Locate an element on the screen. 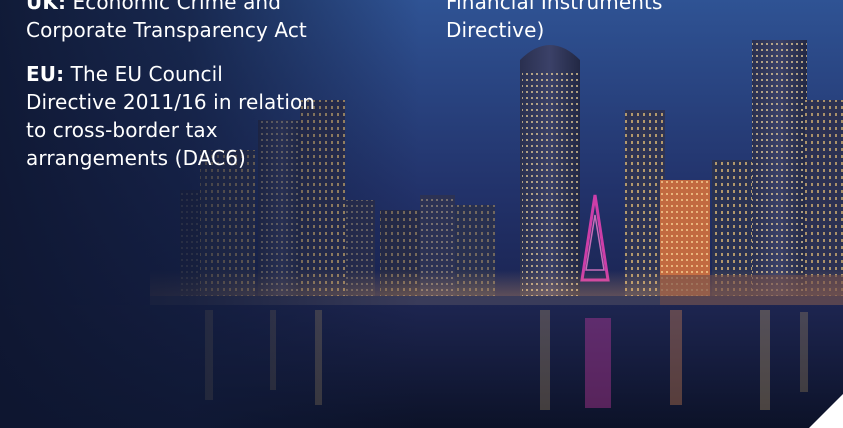 The height and width of the screenshot is (428, 843). mifid-regulation-text: Financial Instruments Directive) is located at coordinates (576, 22).